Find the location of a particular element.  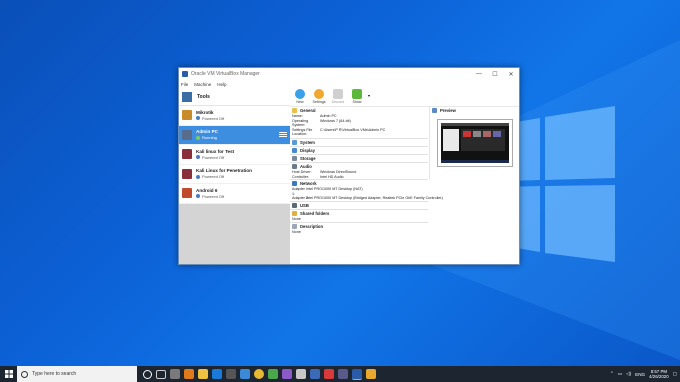

section-network: Network is located at coordinates (359, 183).